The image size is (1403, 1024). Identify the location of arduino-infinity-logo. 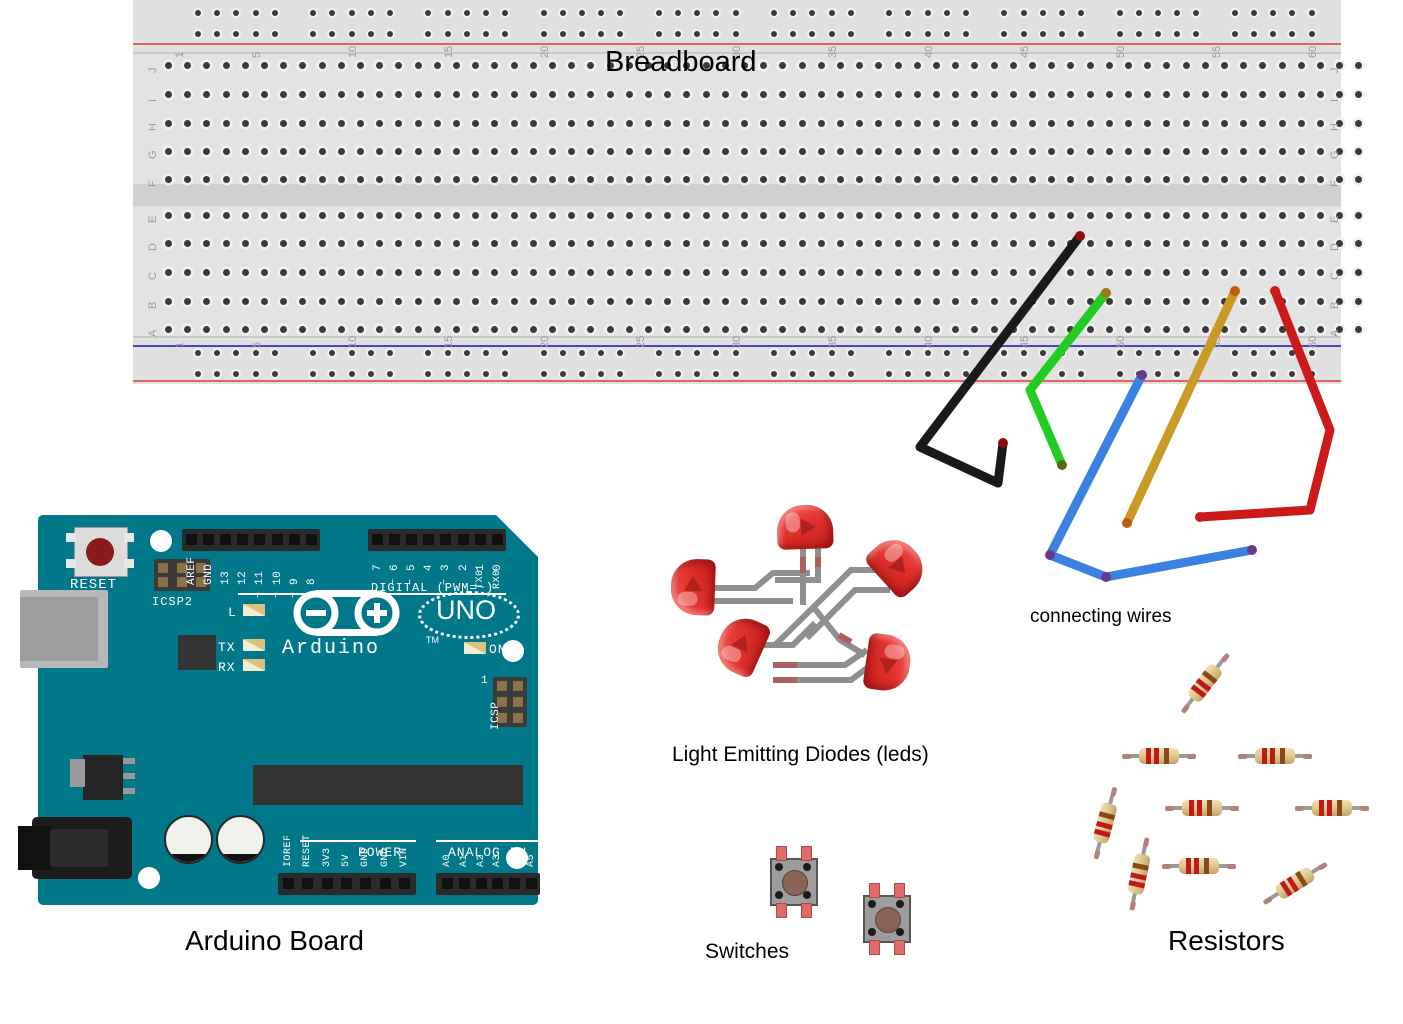
(346, 613).